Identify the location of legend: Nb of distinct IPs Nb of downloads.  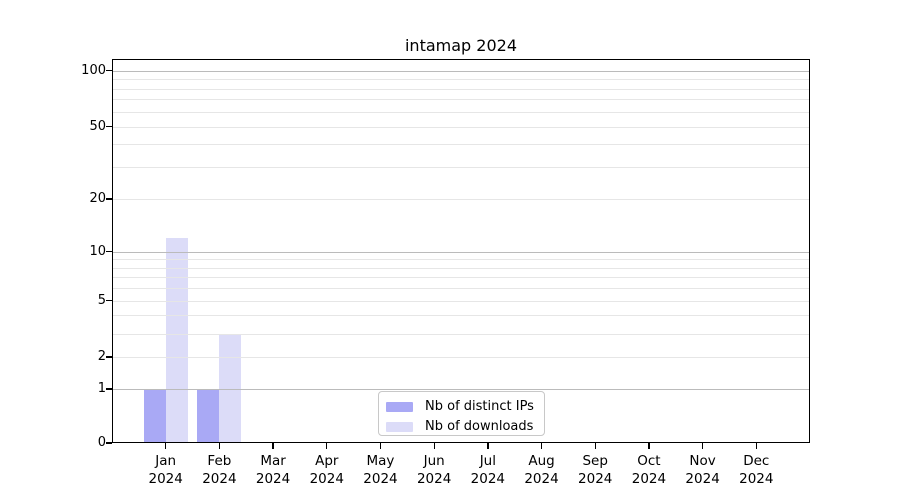
(461, 413).